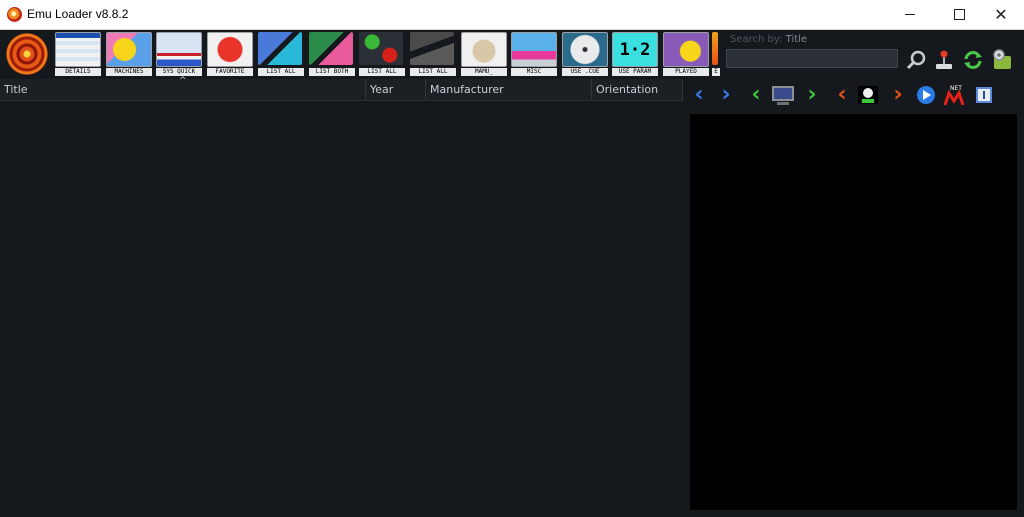  Describe the element at coordinates (129, 72) in the screenshot. I see `machines-label: MACHINES` at that location.